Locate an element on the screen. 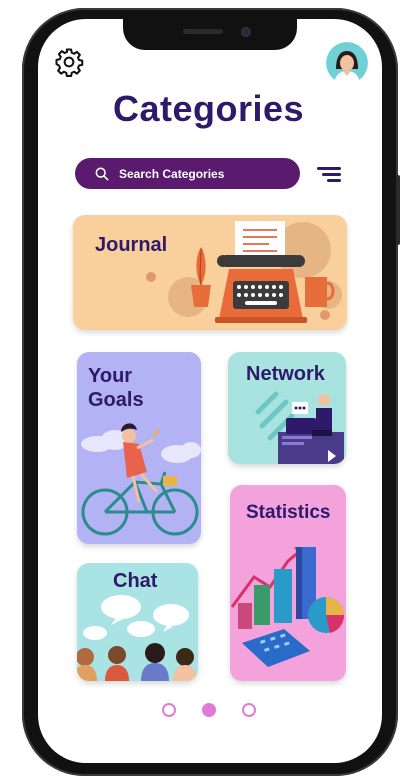 The height and width of the screenshot is (782, 417). network-illustration is located at coordinates (299, 427).